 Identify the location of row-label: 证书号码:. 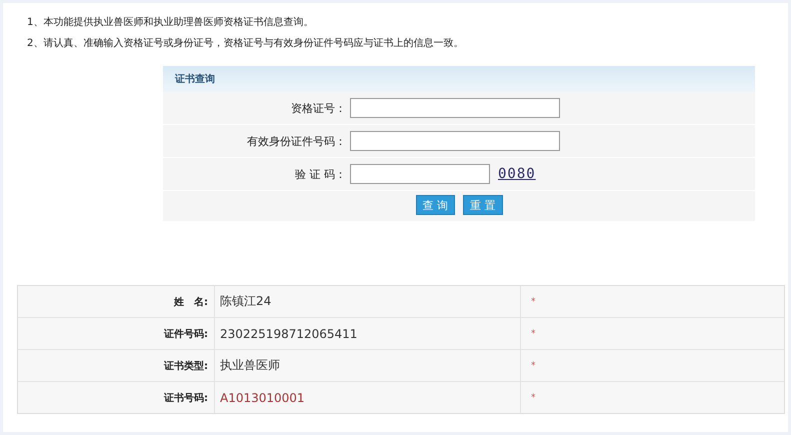
(116, 397).